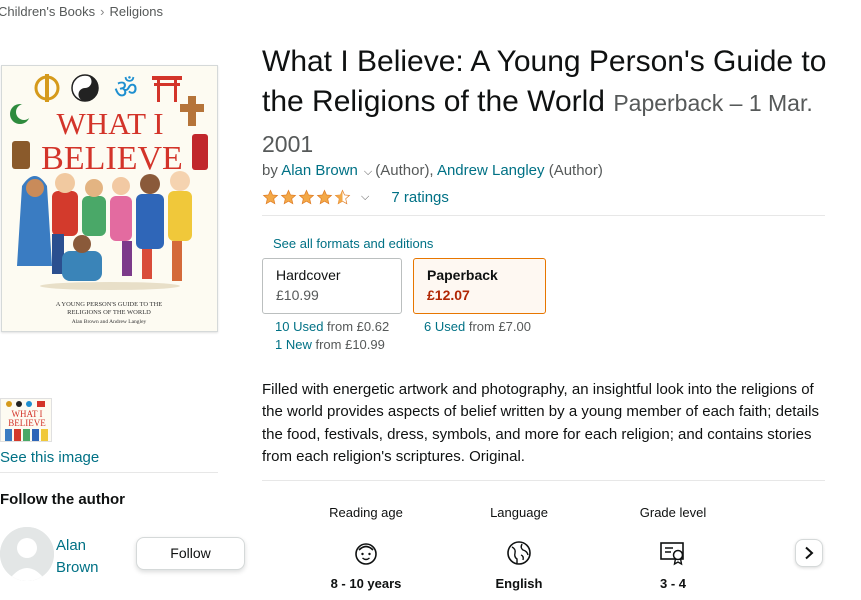  I want to click on carousel-next-button, so click(809, 553).